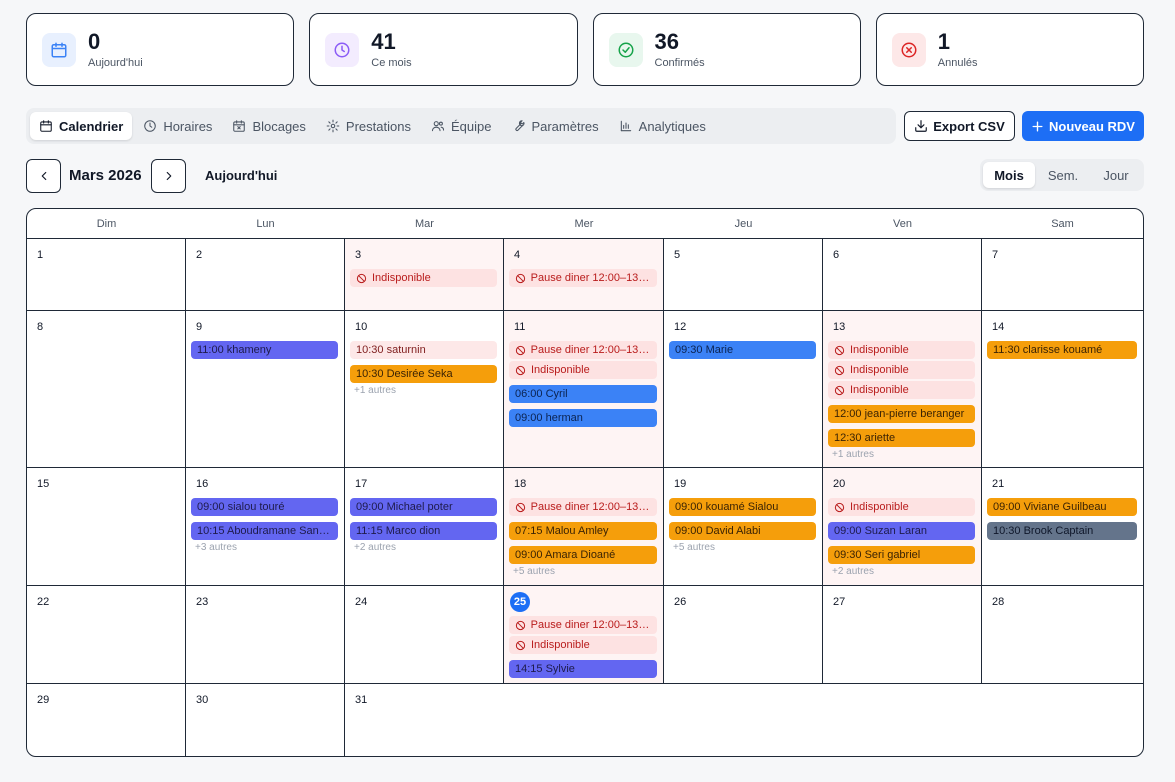 The image size is (1175, 782). What do you see at coordinates (1063, 175) in the screenshot?
I see `view-week-button: Sem.` at bounding box center [1063, 175].